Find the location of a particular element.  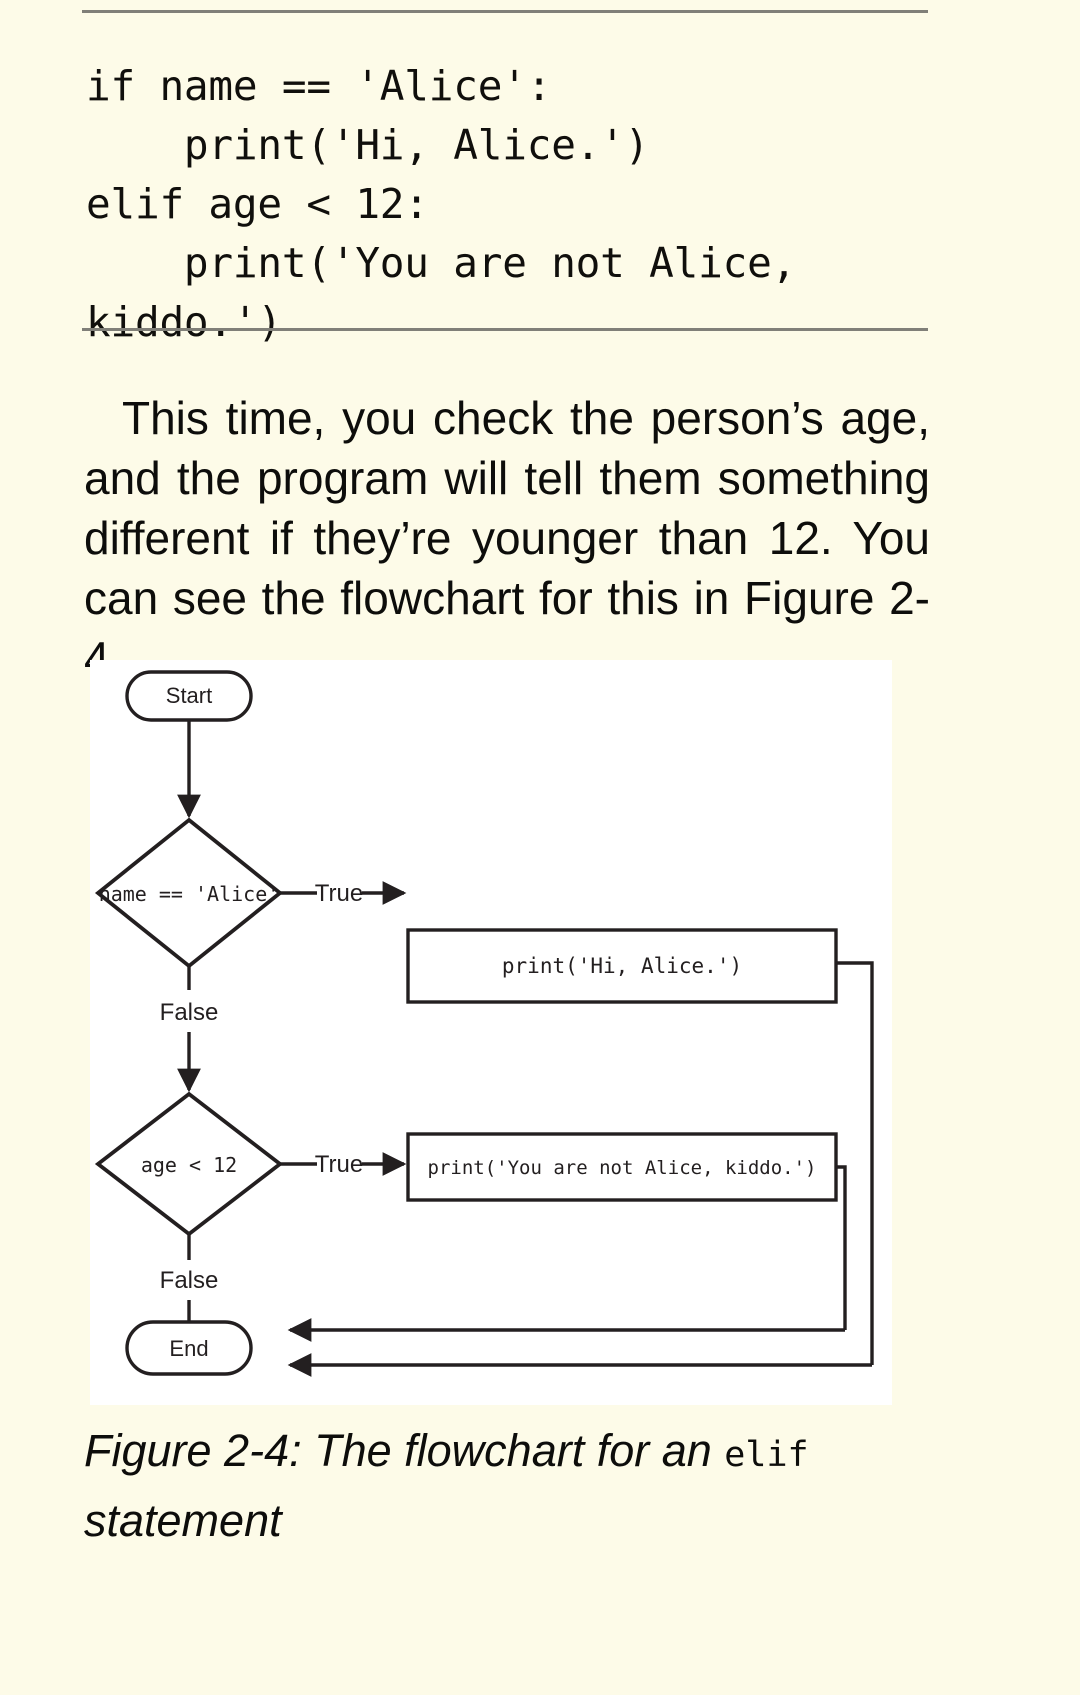

edge-label-decision2-false: False is located at coordinates (189, 1280).